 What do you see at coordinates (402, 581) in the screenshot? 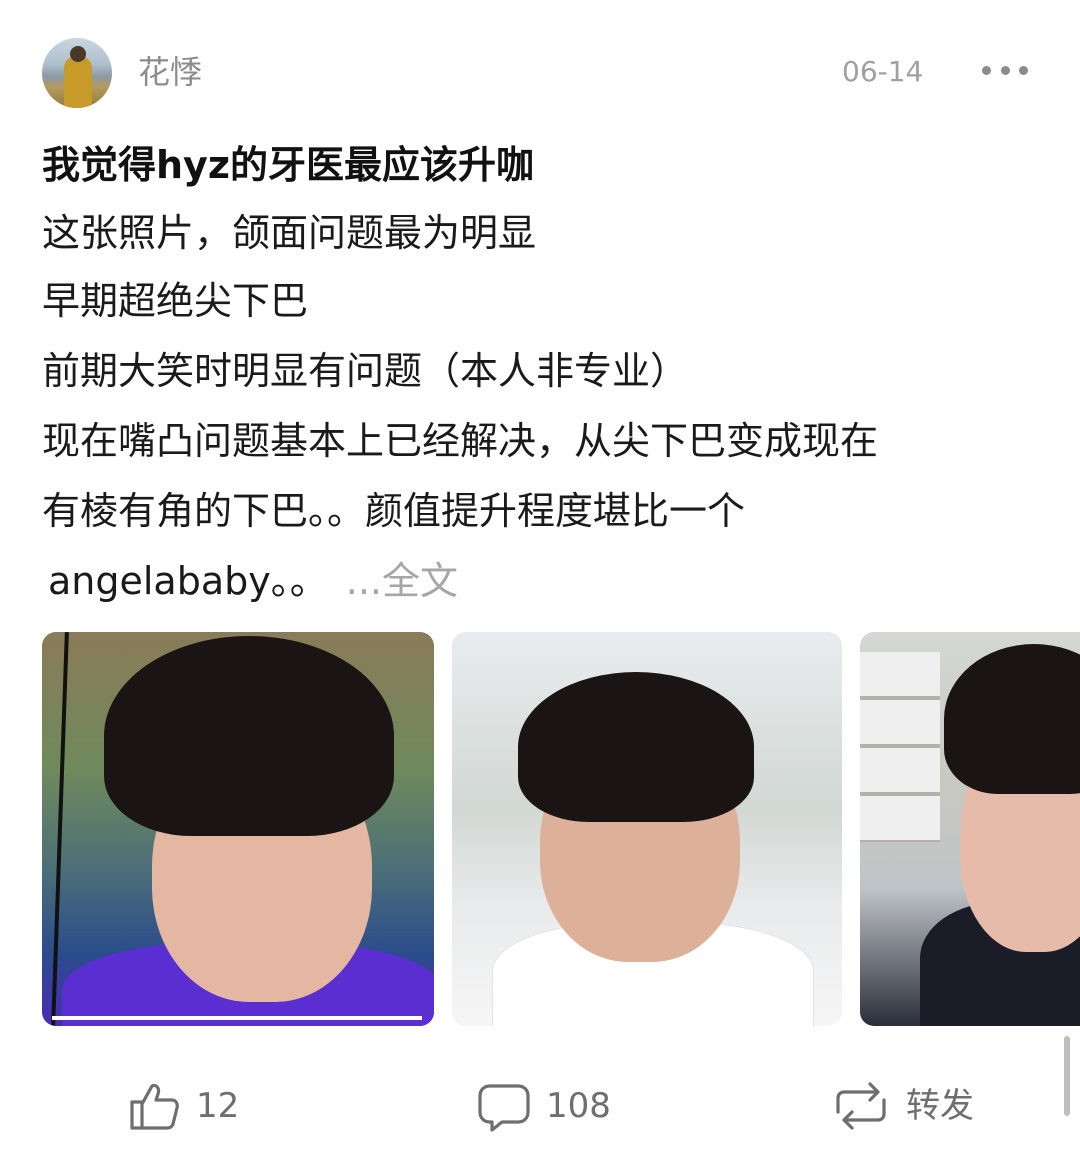
I see `expand-full-text-link: ...全文` at bounding box center [402, 581].